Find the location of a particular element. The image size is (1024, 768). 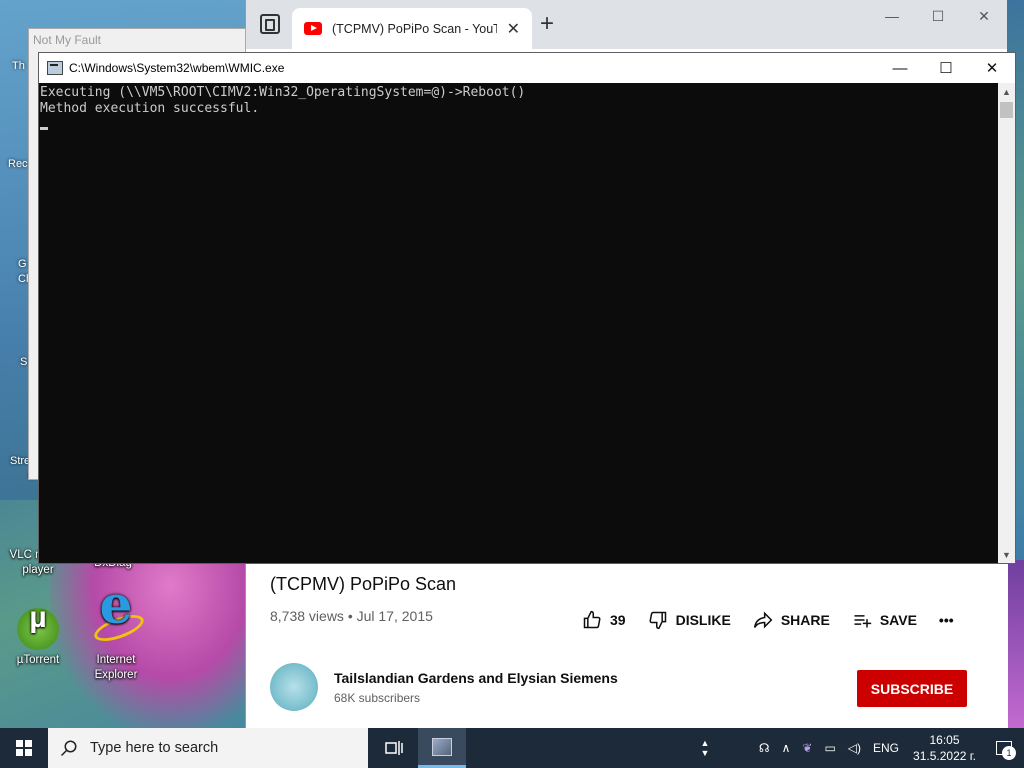

save-button: SAVE is located at coordinates (884, 620).